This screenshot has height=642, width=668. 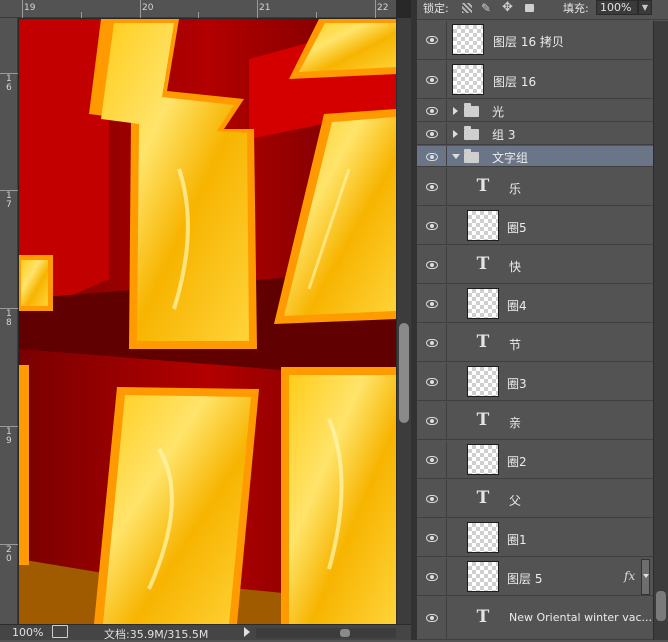 I want to click on canvas-vertical-scrollbar, so click(x=403, y=321).